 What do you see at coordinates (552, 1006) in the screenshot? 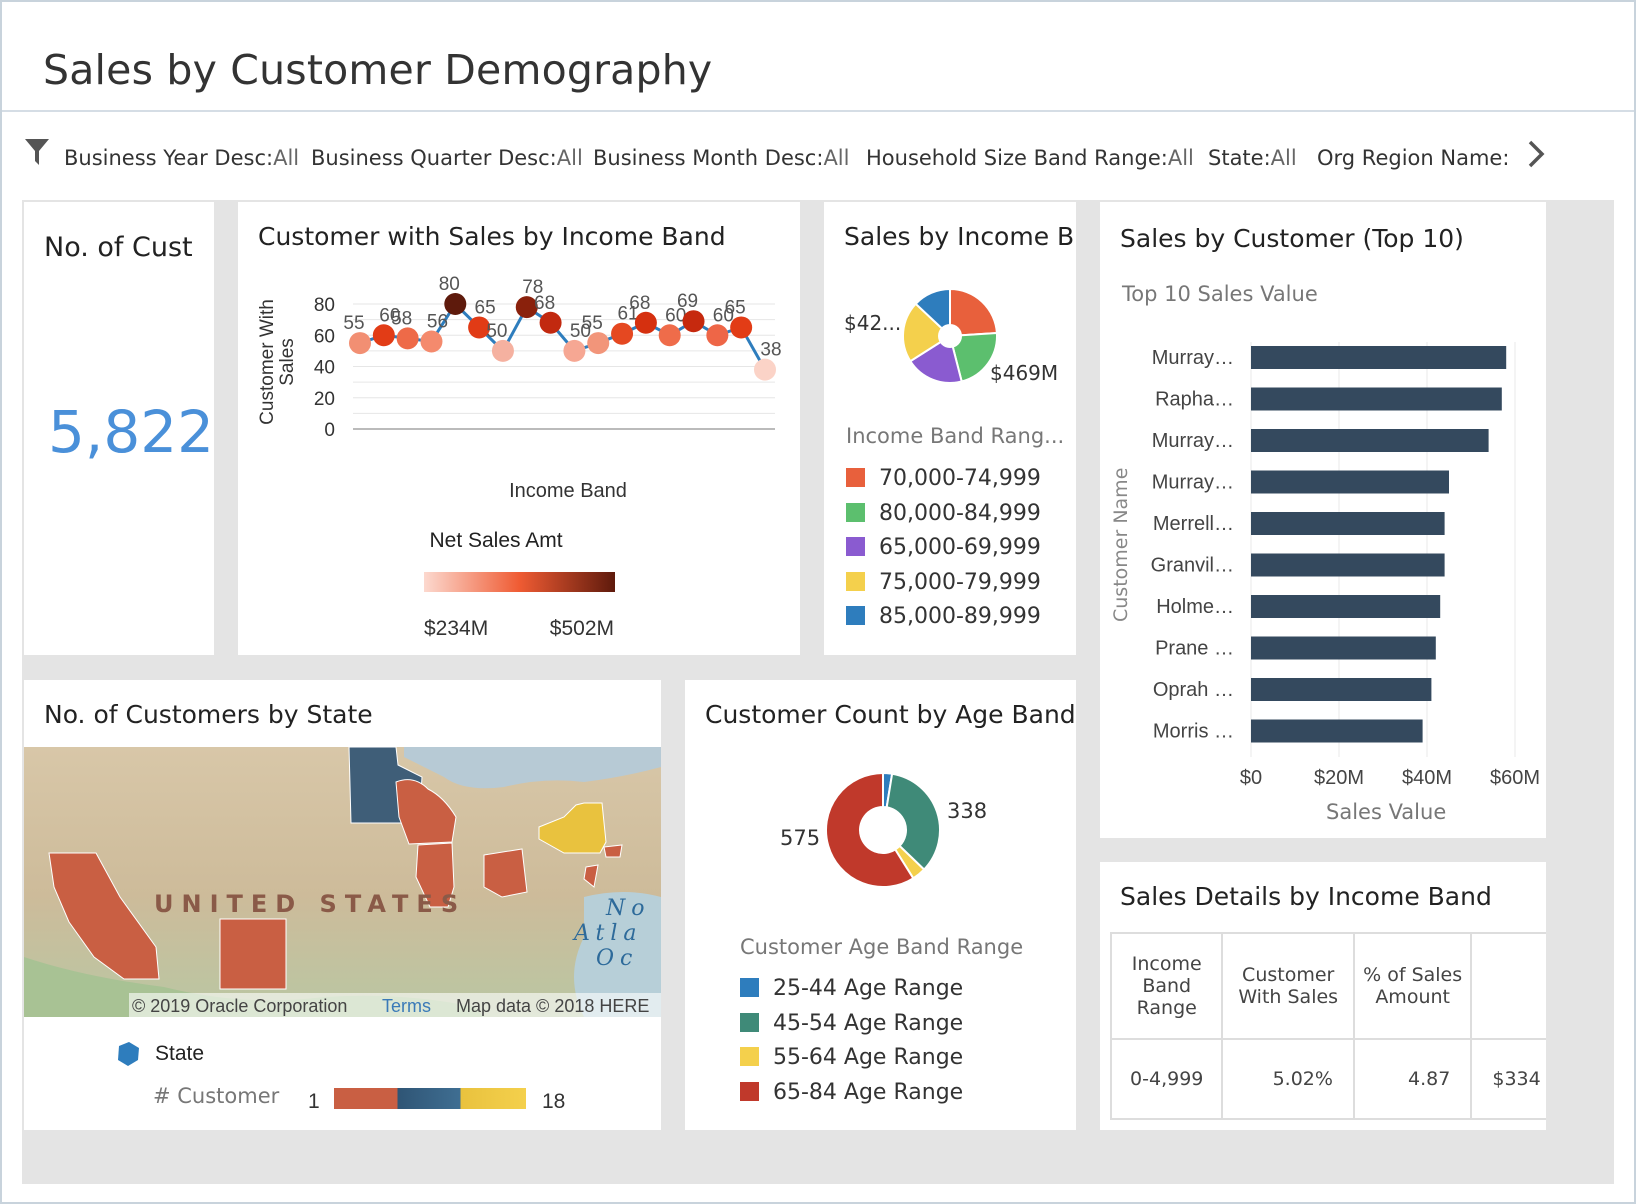
I see `map-data-credit: Map data © 2018 HERE` at bounding box center [552, 1006].